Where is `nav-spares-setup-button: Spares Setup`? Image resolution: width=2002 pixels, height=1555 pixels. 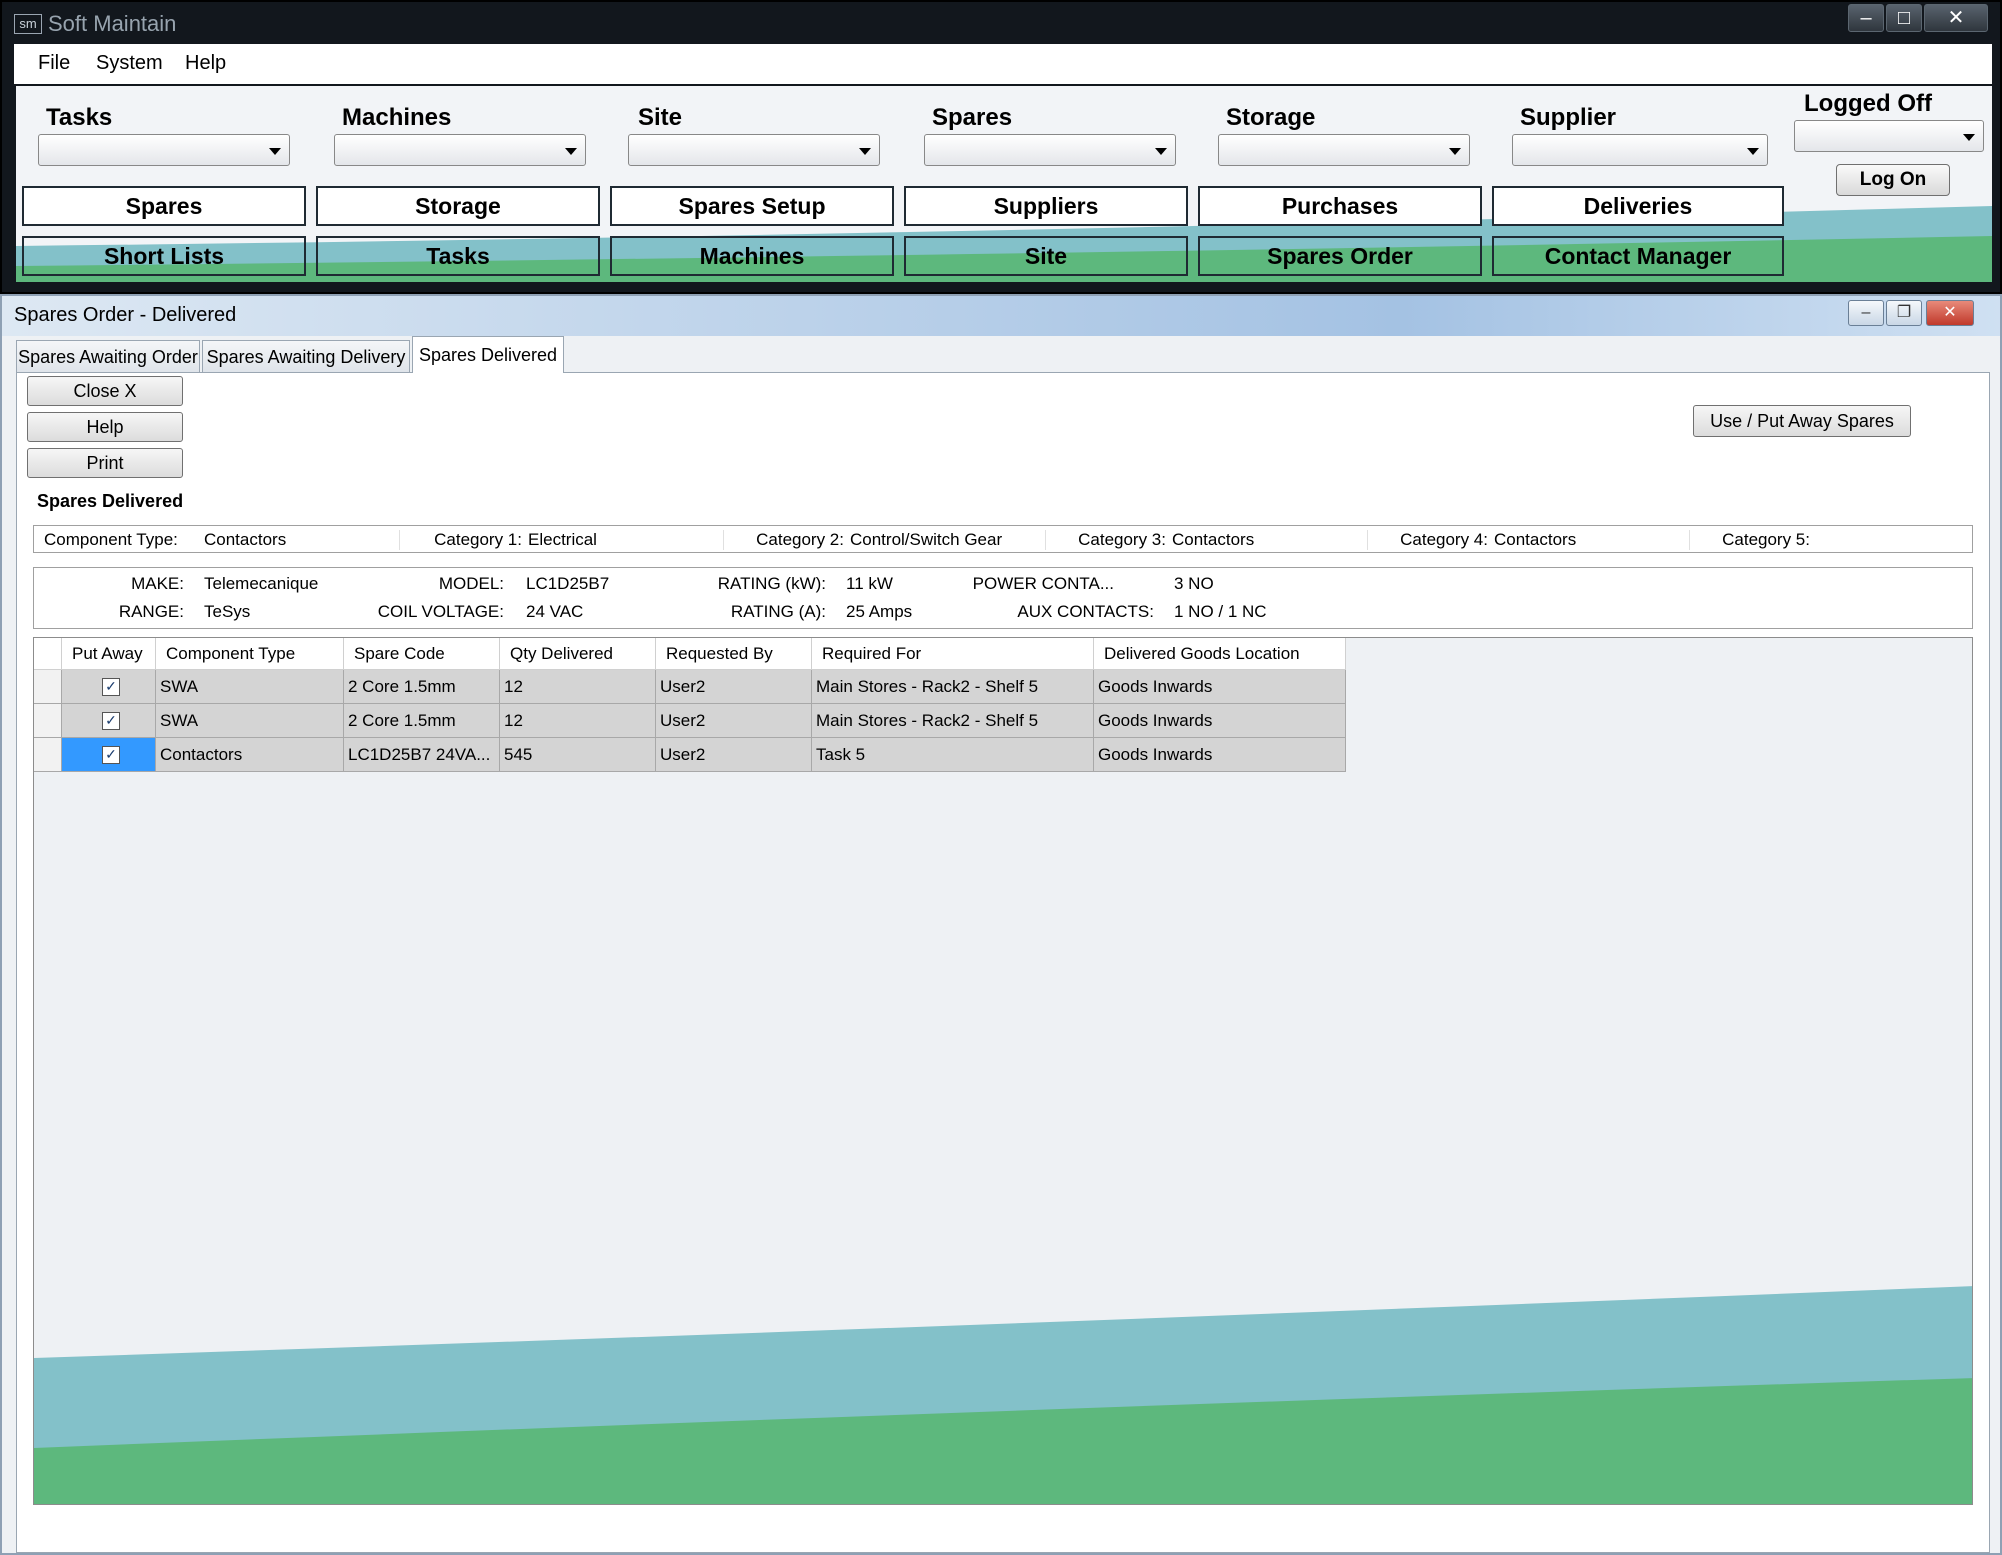
nav-spares-setup-button: Spares Setup is located at coordinates (752, 206).